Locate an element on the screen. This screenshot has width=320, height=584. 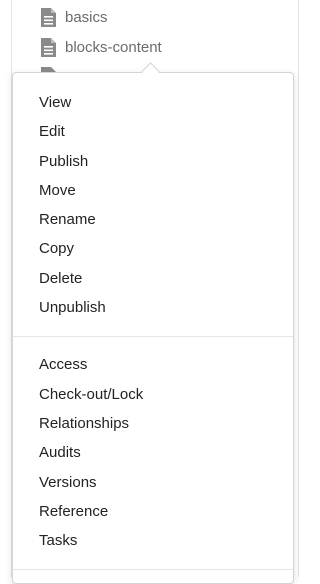
tree-item-blocks-content: blocks-content is located at coordinates (101, 47).